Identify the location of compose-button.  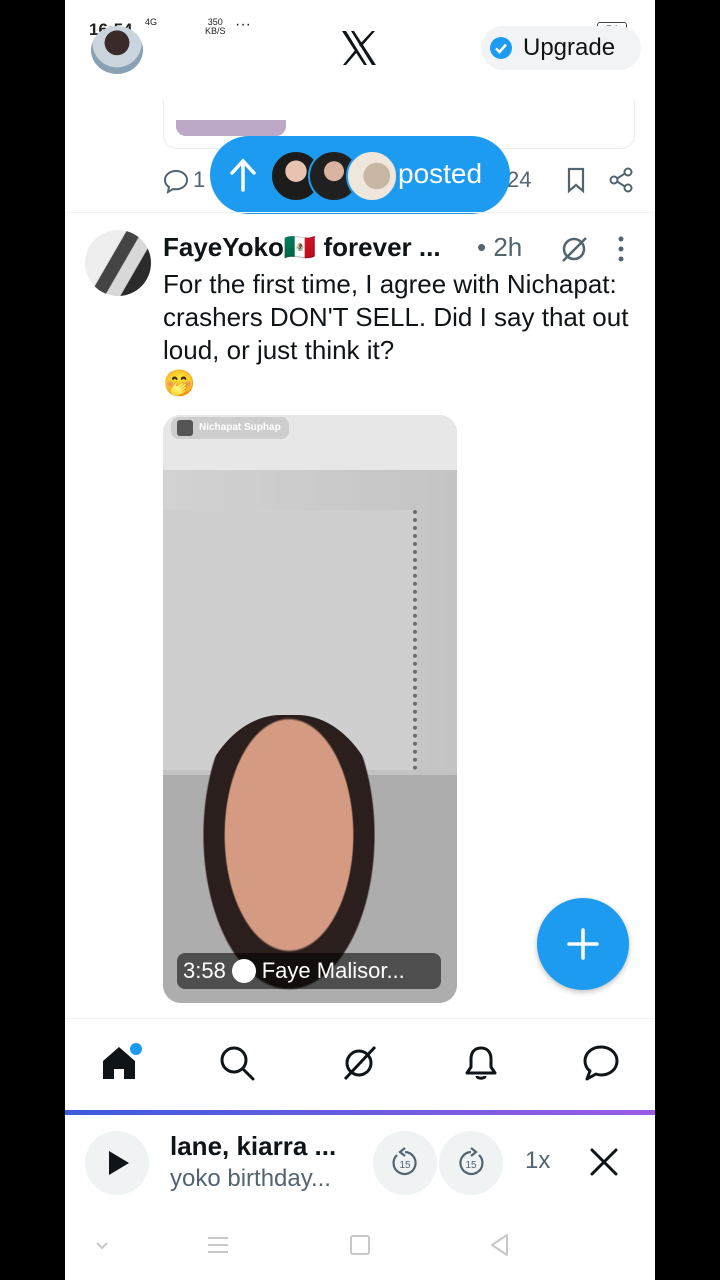
(583, 944).